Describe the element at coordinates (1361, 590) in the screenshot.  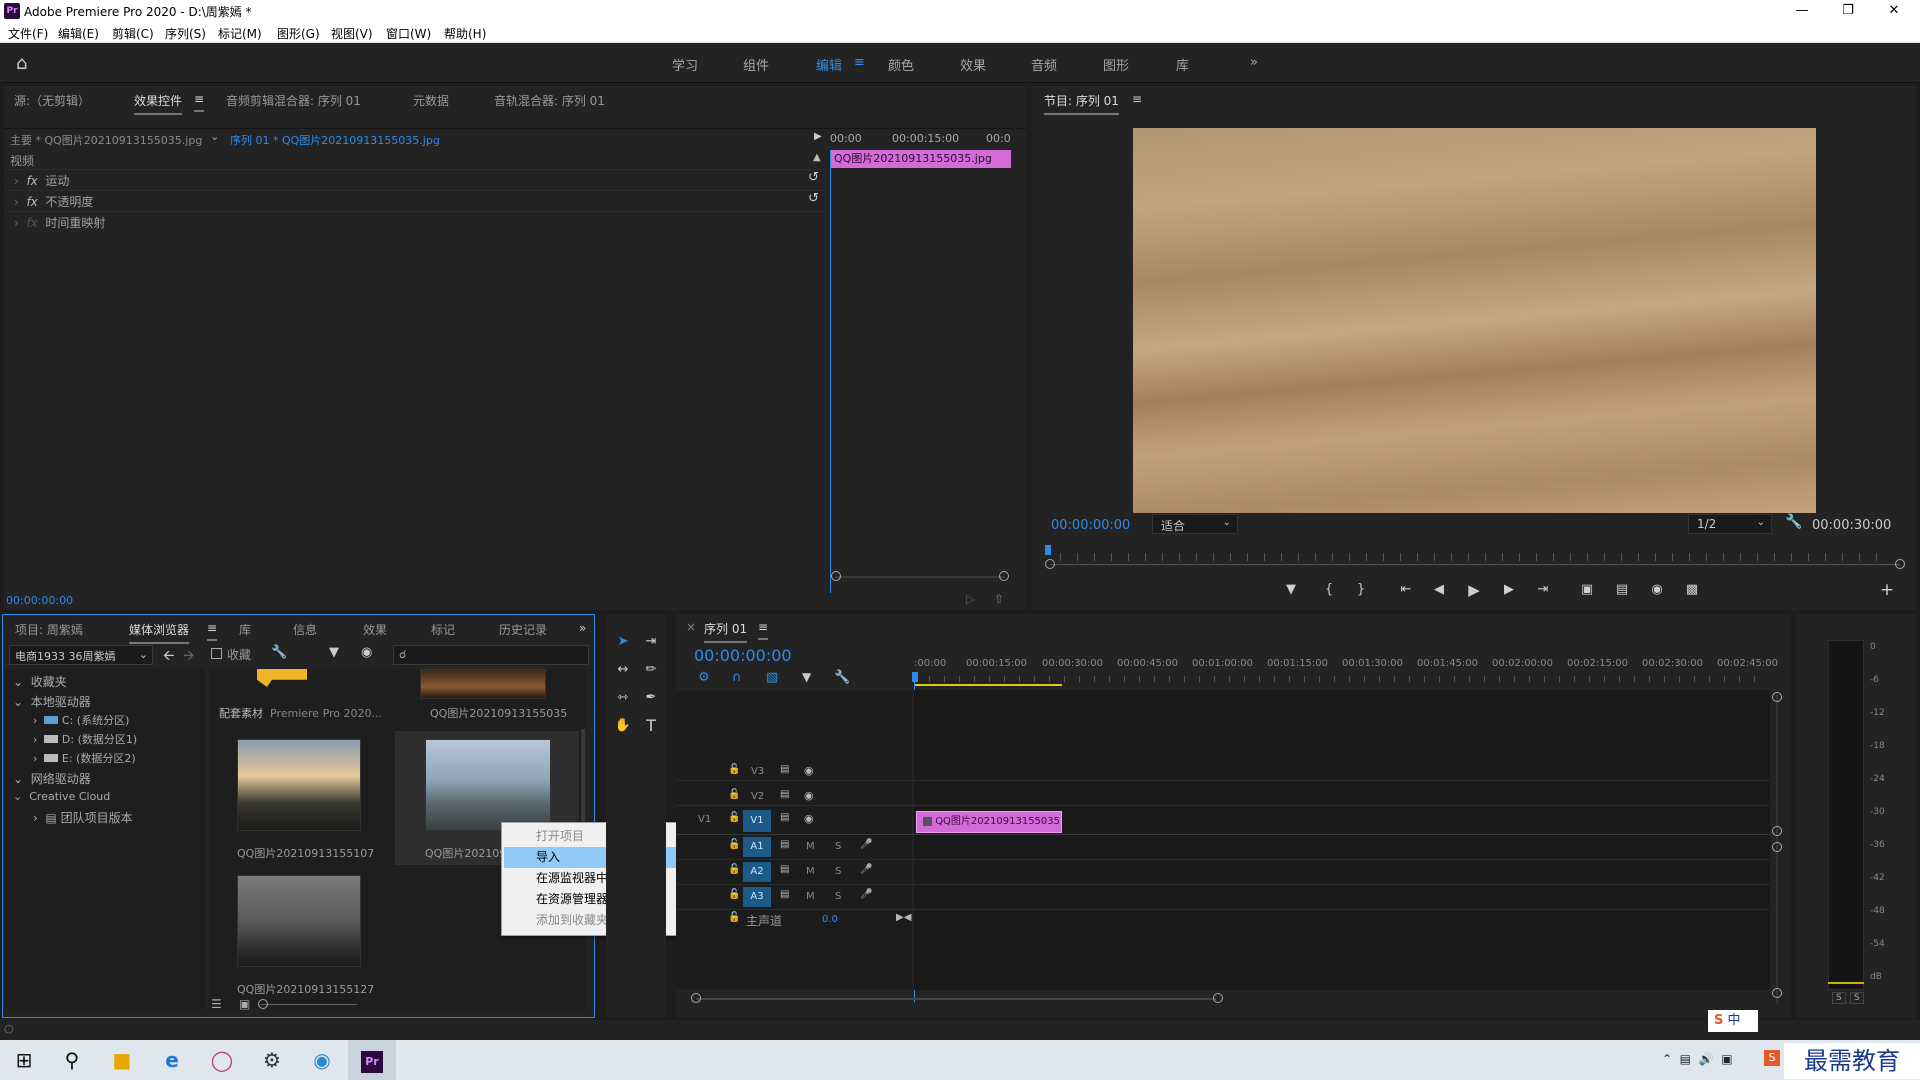
I see `mark-out-icon: }` at that location.